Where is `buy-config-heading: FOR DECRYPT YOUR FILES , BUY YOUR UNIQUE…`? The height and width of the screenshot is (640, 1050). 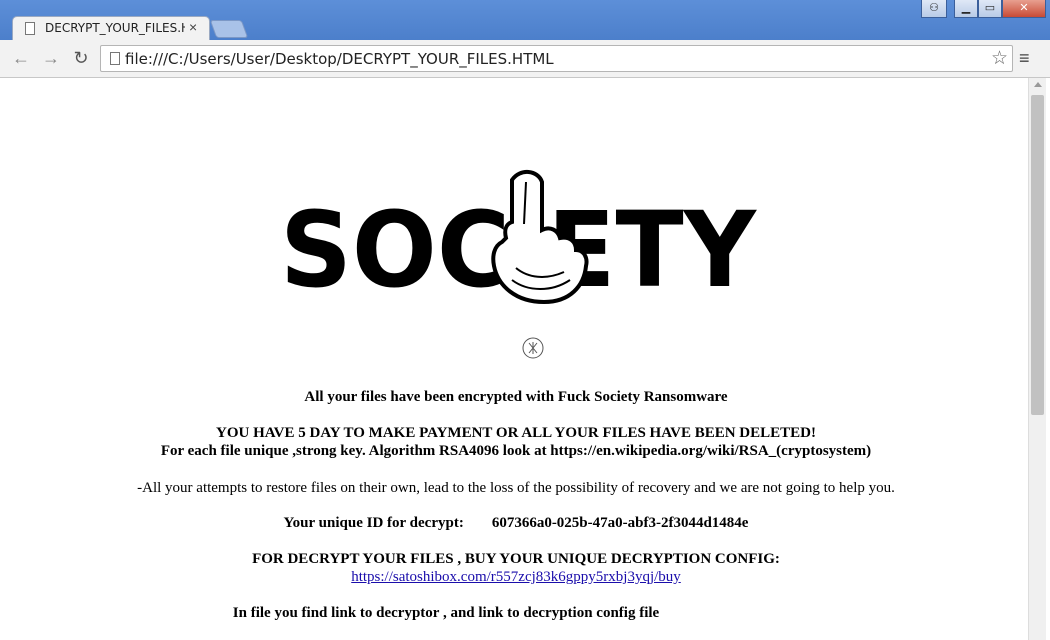 buy-config-heading: FOR DECRYPT YOUR FILES , BUY YOUR UNIQUE… is located at coordinates (516, 559).